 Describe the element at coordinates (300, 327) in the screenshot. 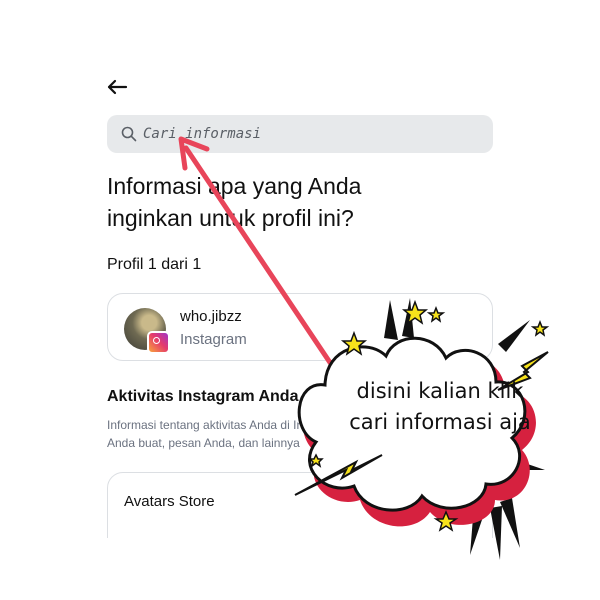

I see `profile-card: who.jibzz Instagram` at that location.